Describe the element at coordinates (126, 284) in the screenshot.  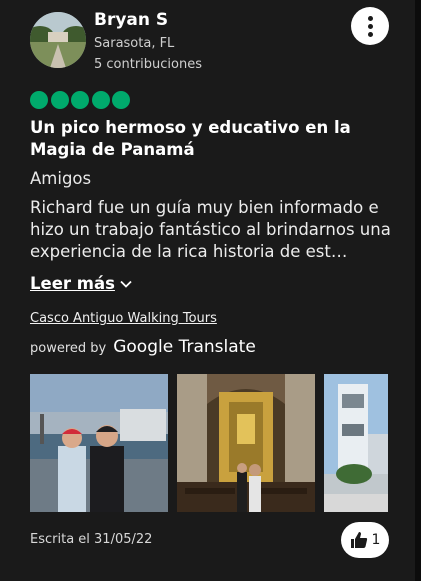
I see `chevron-down-icon` at that location.